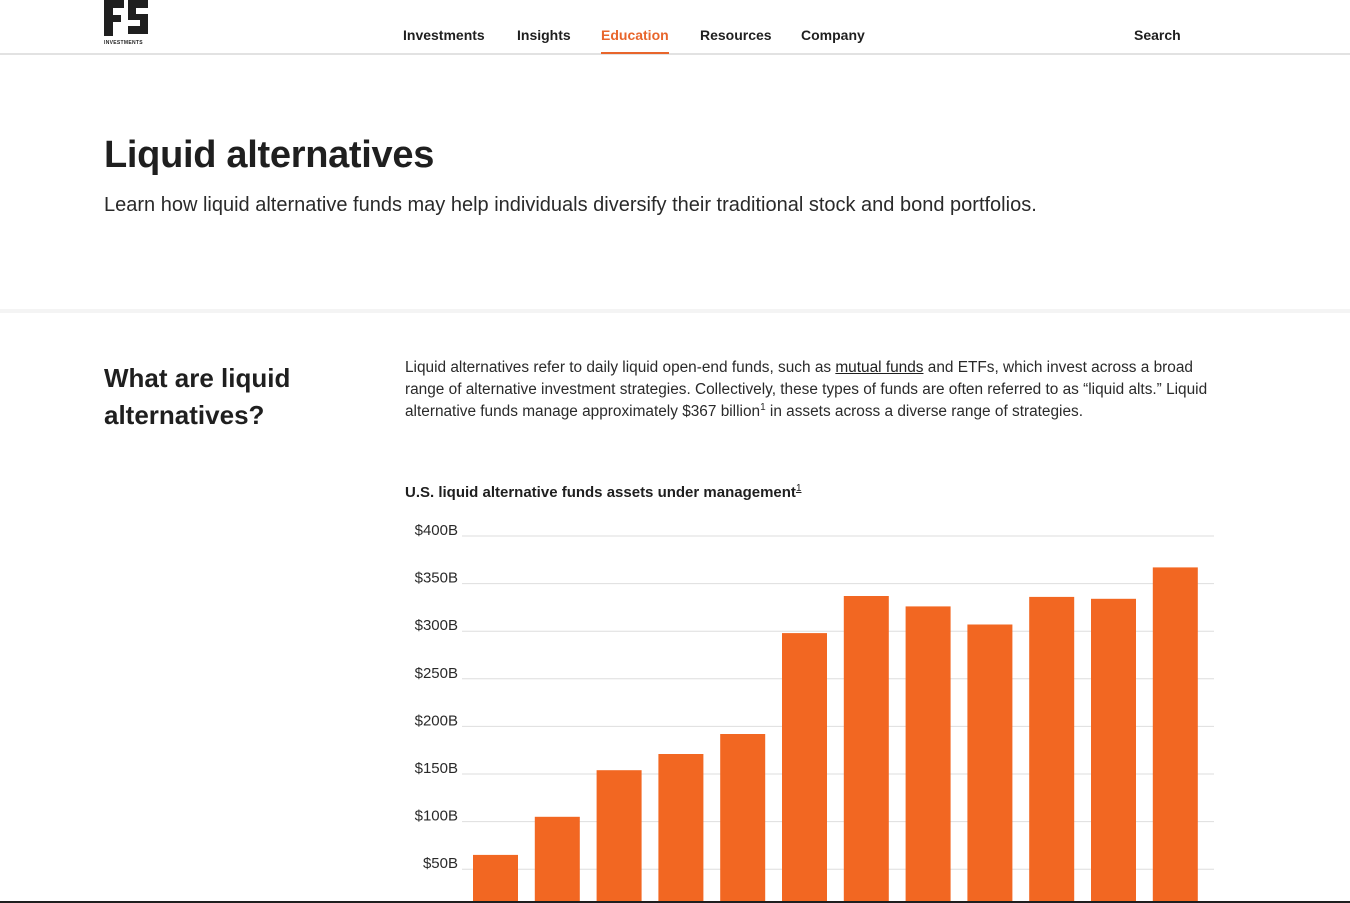 The height and width of the screenshot is (903, 1350). Describe the element at coordinates (123, 43) in the screenshot. I see `logo-subtext: INVESTMENTS` at that location.